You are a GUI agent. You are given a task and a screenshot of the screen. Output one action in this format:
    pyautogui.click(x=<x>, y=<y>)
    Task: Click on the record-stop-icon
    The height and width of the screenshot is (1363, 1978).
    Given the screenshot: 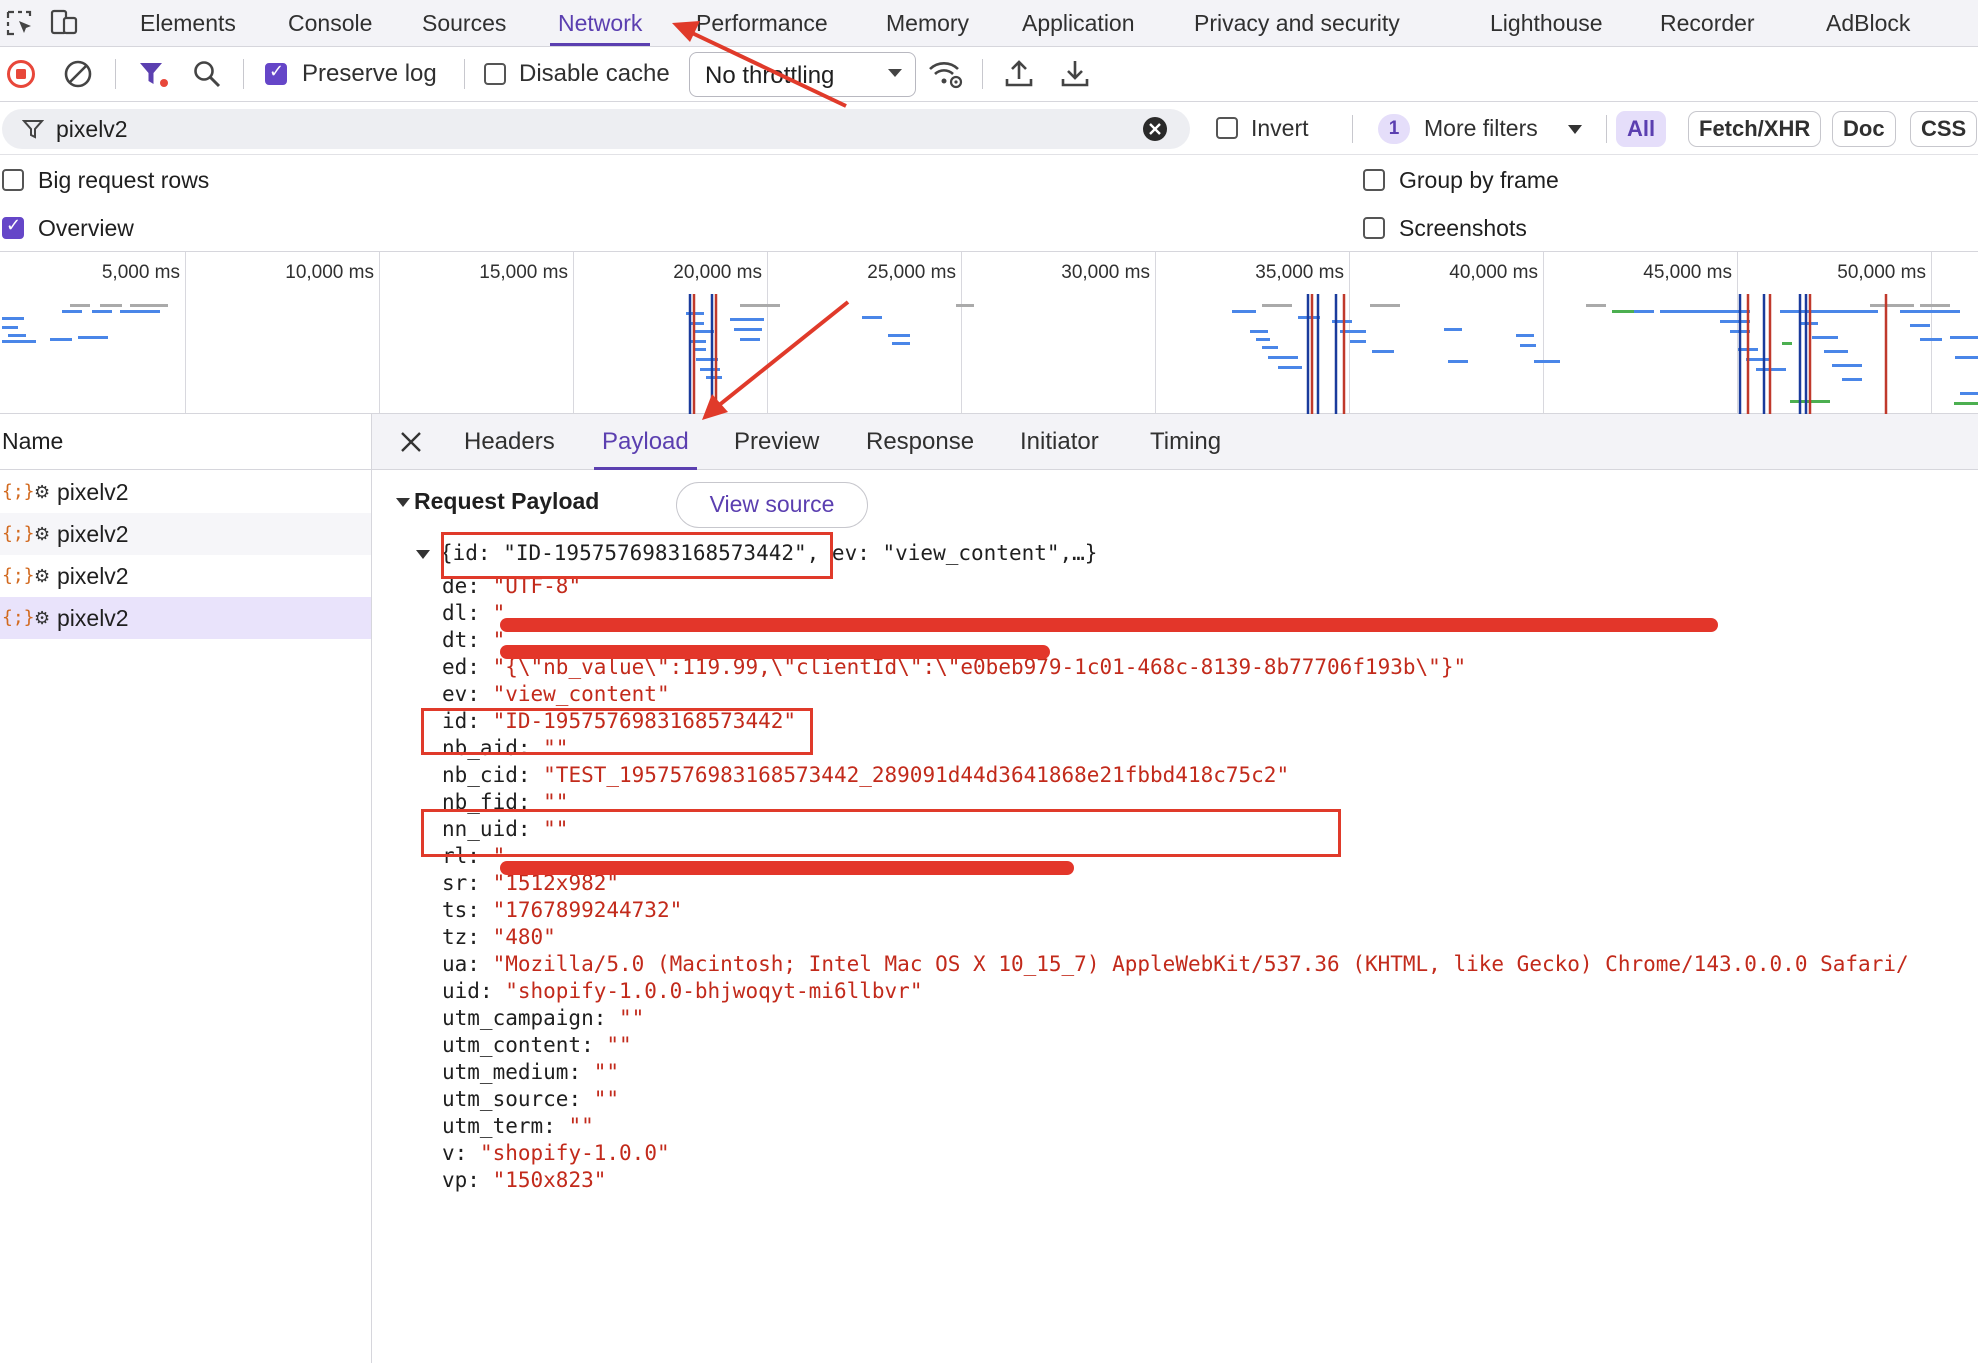 What is the action you would take?
    pyautogui.click(x=21, y=74)
    